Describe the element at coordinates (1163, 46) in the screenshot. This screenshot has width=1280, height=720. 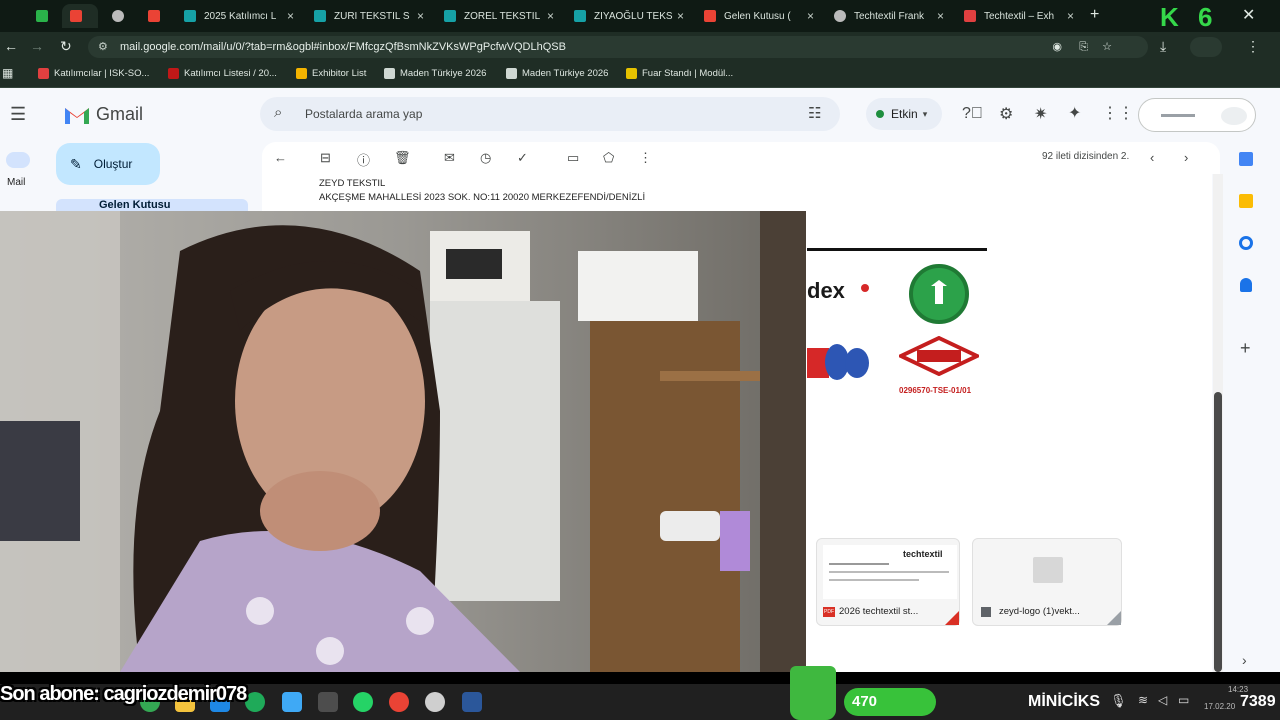
I see `download-icon: ⤓` at that location.